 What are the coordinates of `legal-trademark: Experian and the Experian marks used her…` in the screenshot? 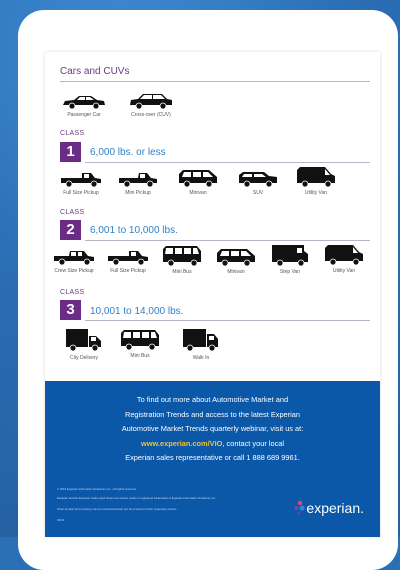 It's located at (136, 498).